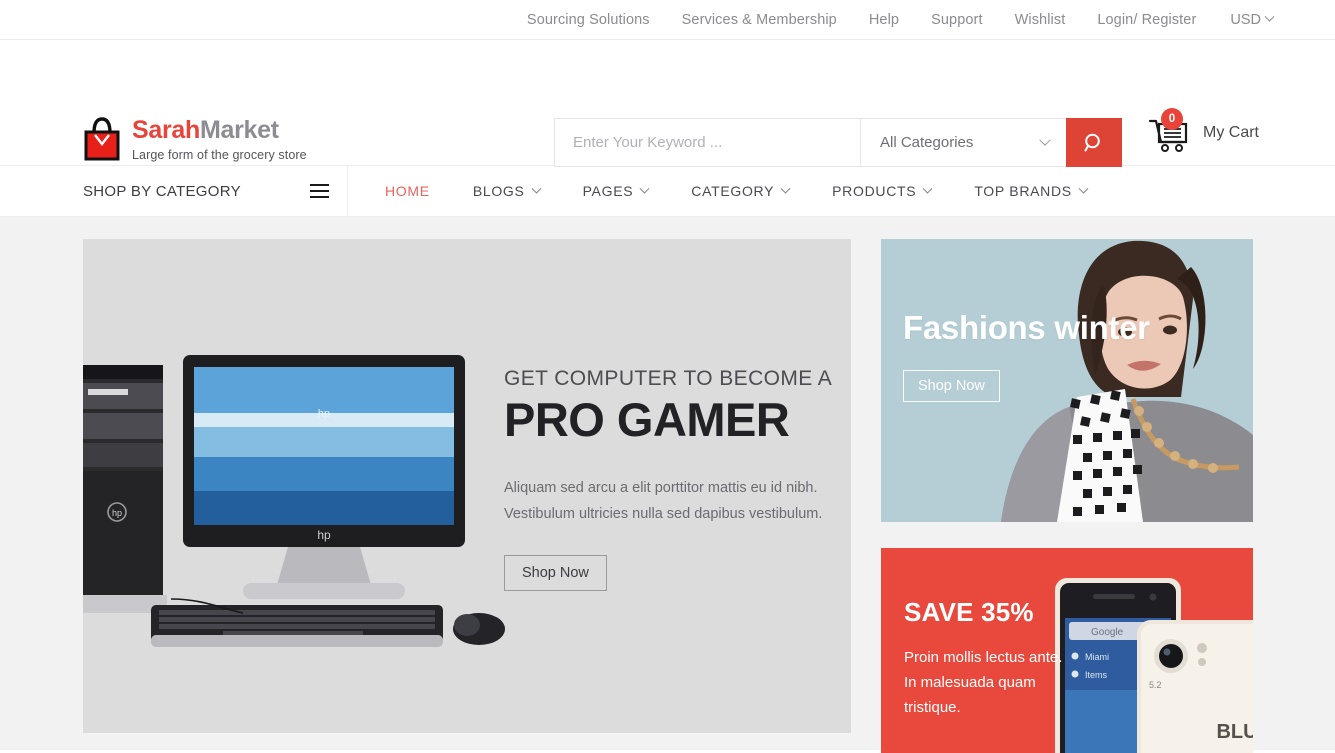  I want to click on nav-item-products: PRODUCTS, so click(882, 191).